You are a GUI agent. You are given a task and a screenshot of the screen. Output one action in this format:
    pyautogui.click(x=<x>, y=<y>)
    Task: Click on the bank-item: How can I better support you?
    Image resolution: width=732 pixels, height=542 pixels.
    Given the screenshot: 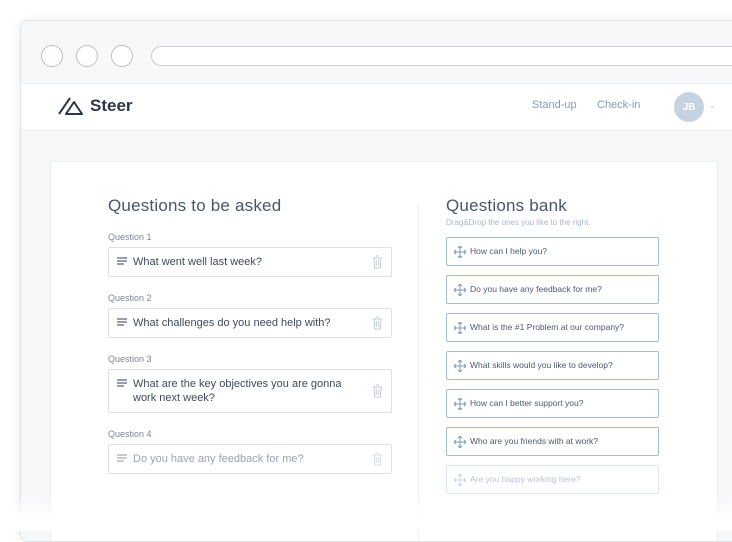 What is the action you would take?
    pyautogui.click(x=552, y=403)
    